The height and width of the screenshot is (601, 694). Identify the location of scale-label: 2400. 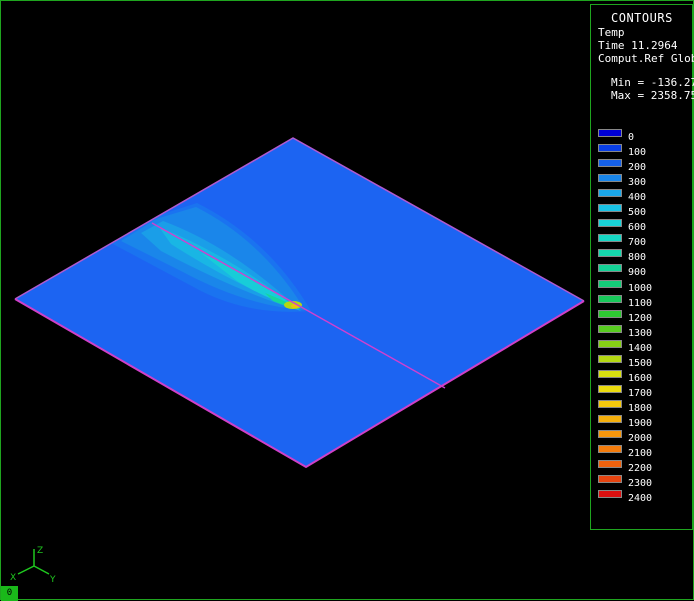
(640, 499).